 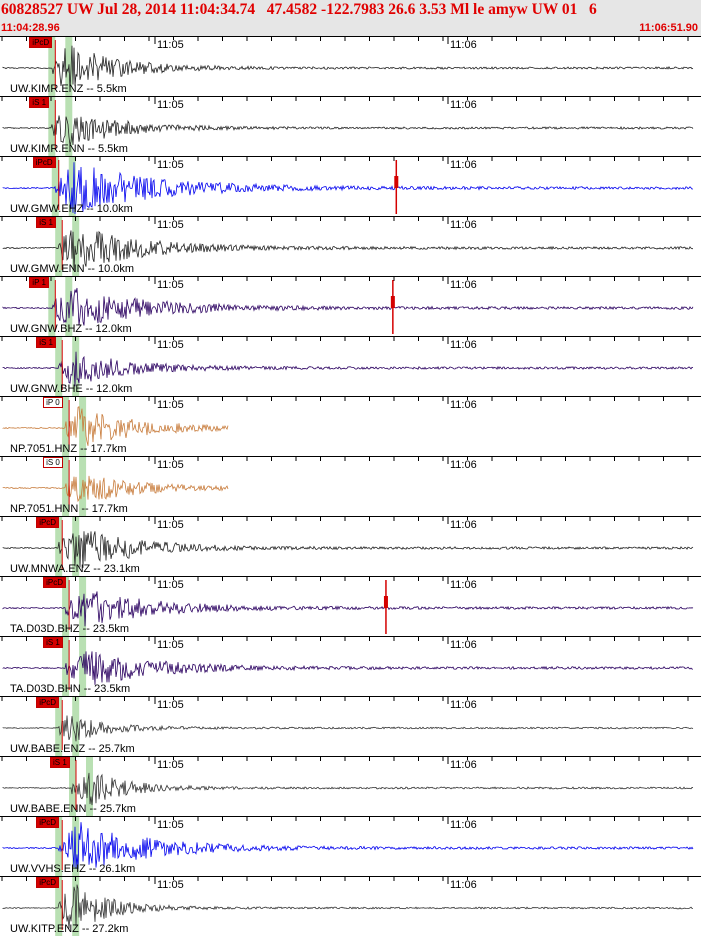 I want to click on channel-panel: 11:05 11:06 iS 1 UW.BABE.ENN -- 25.7km, so click(x=350, y=786).